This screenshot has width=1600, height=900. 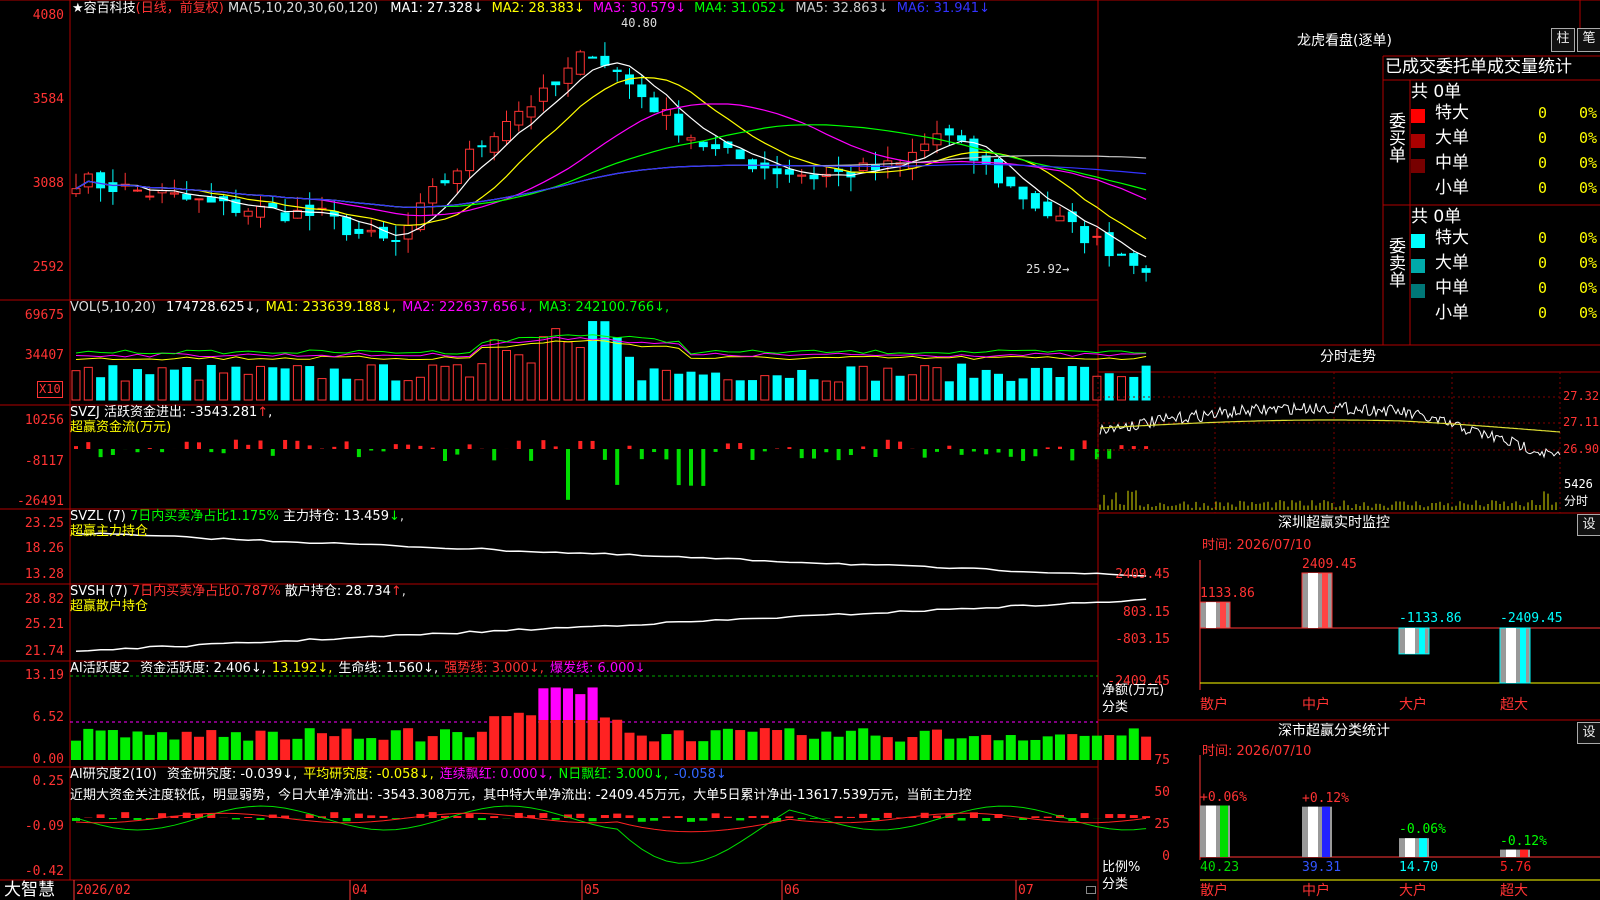 I want to click on svzj-header: SVZJ 活跃资金进出: -3543.281↑,, so click(x=171, y=412).